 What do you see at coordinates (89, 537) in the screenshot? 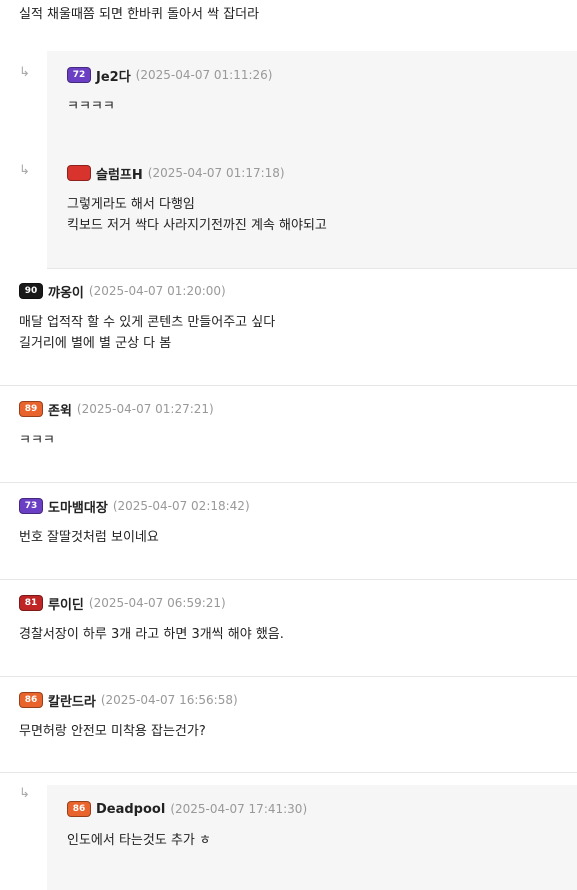
I see `comment-line: 번호 잘딸것처럼 보이네요` at bounding box center [89, 537].